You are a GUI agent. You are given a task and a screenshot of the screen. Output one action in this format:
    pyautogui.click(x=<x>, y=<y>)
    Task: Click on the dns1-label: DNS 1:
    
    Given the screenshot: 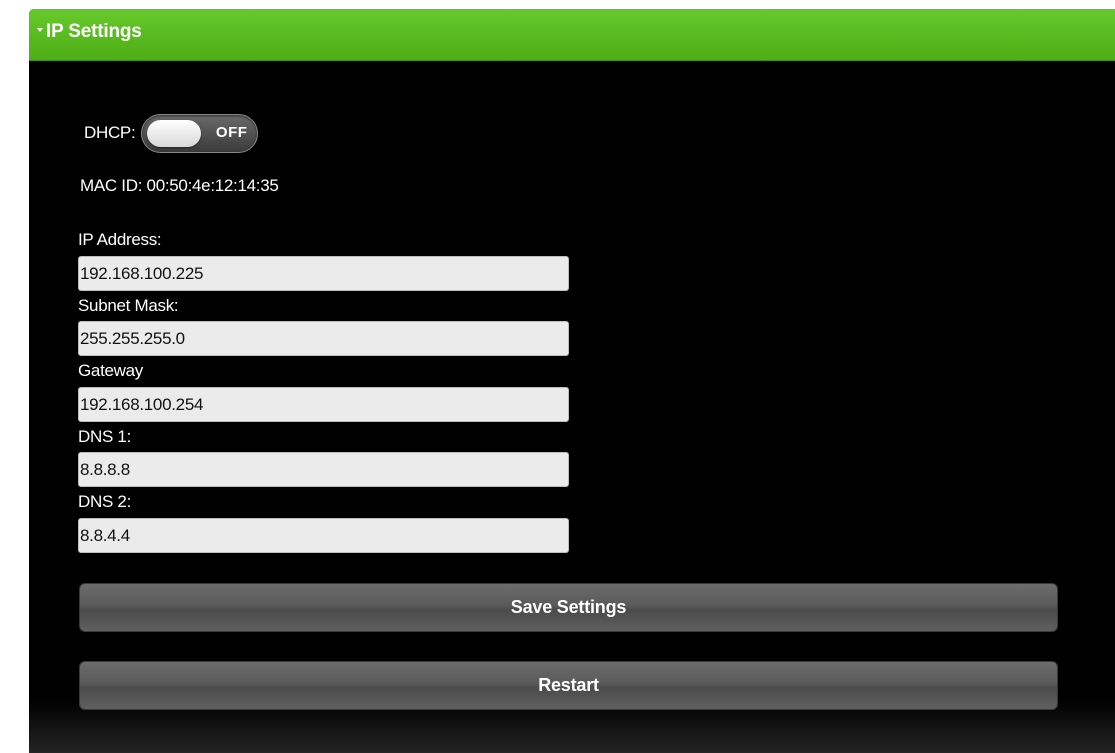 What is the action you would take?
    pyautogui.click(x=104, y=436)
    